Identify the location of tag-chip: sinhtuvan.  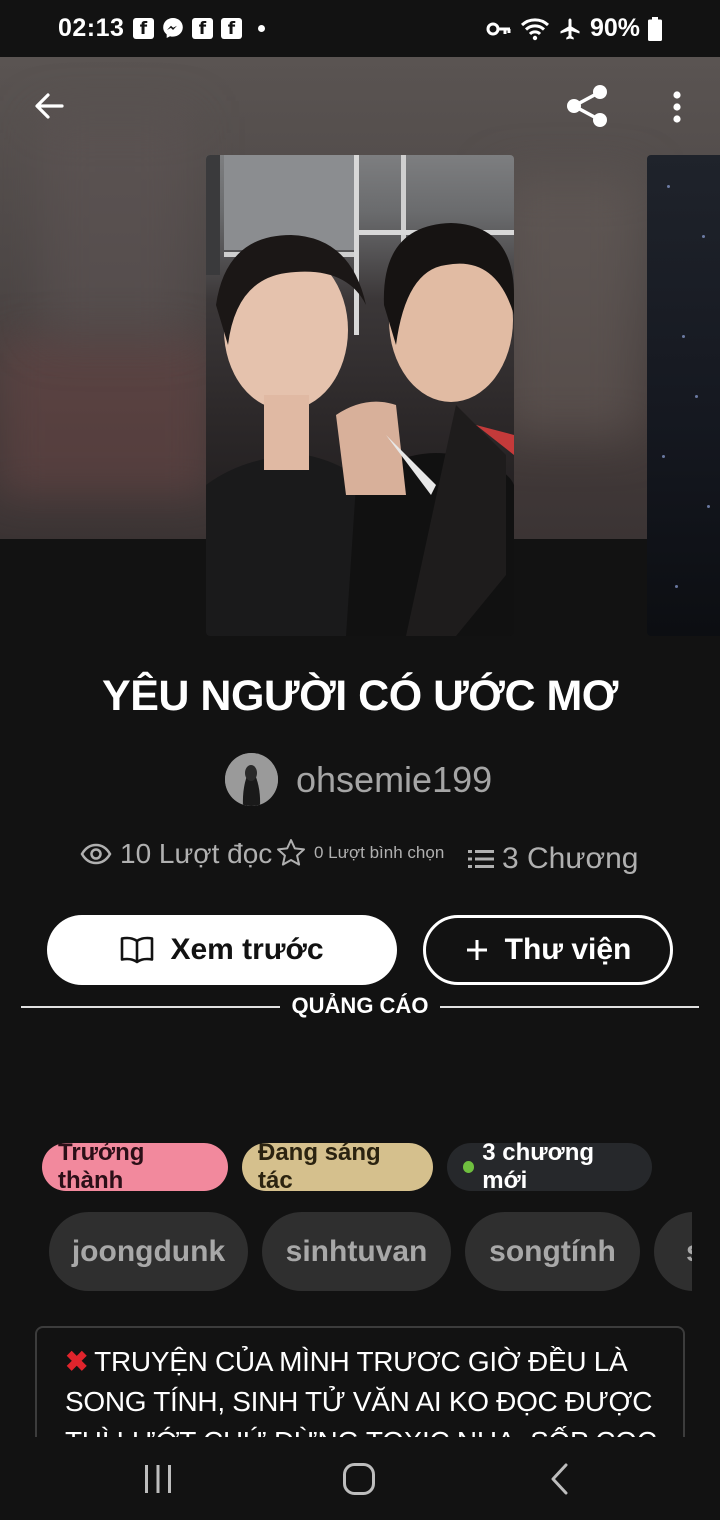
(356, 1251).